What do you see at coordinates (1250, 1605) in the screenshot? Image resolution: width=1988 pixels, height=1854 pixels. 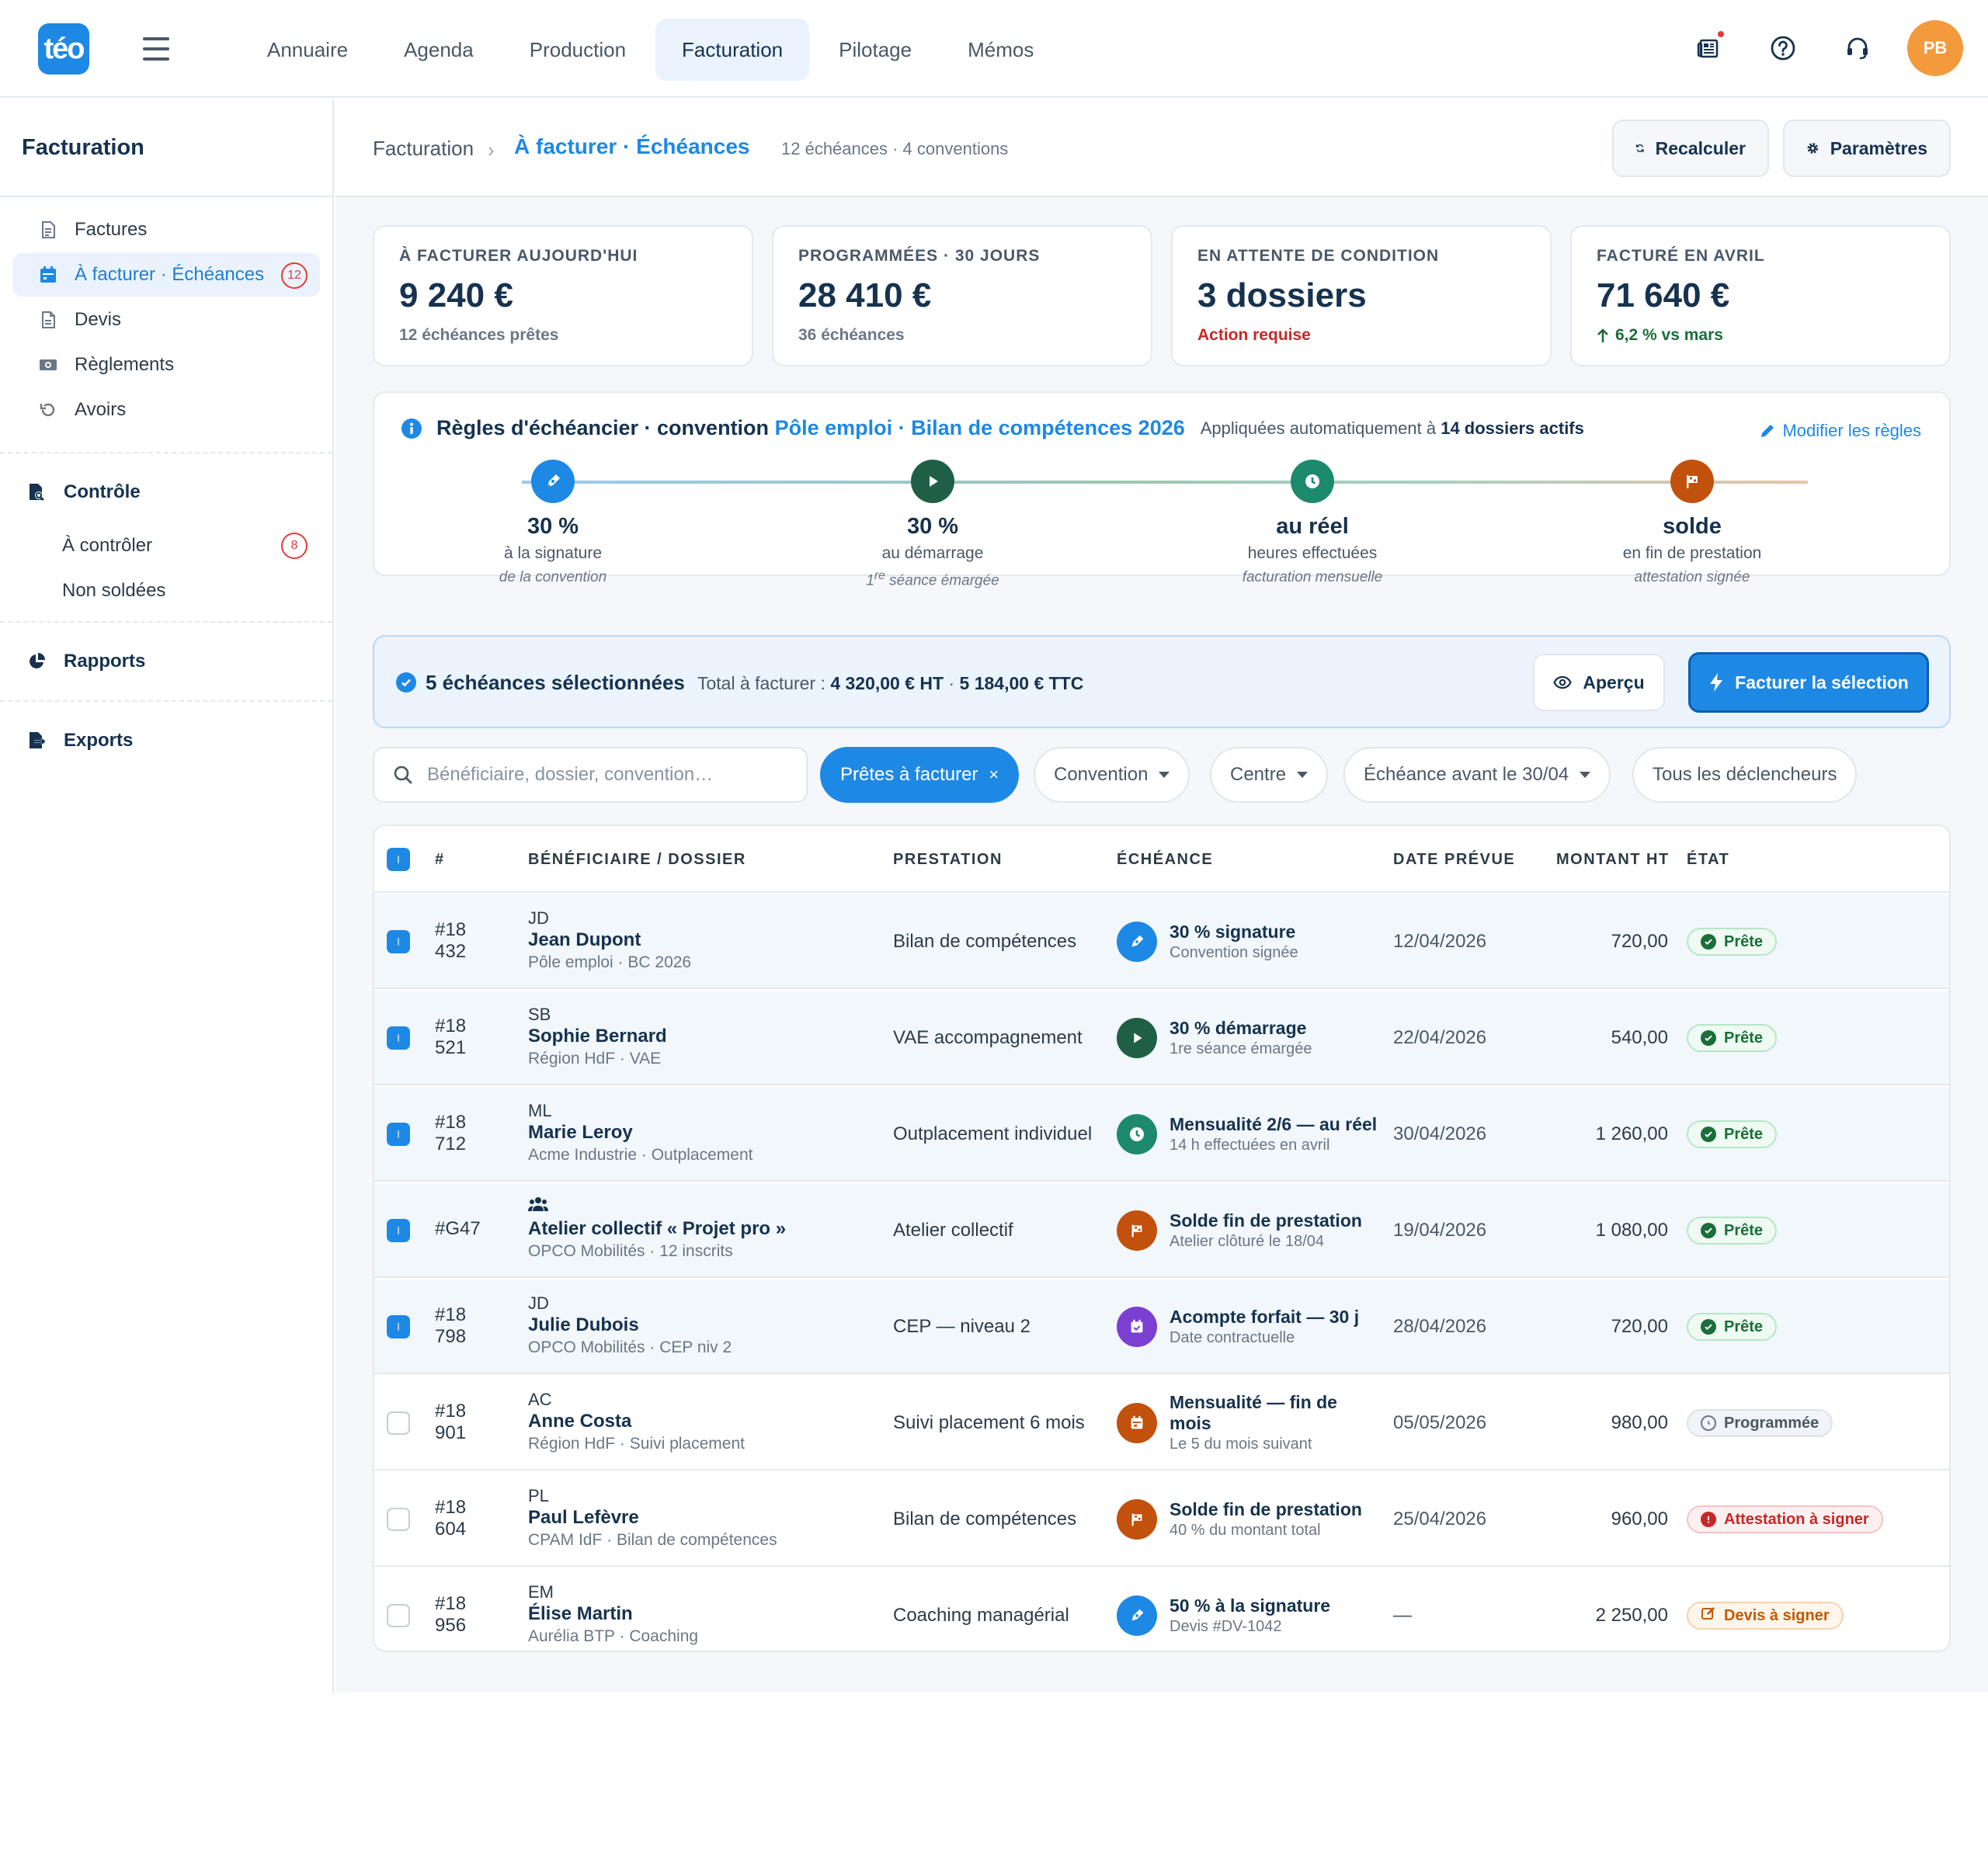 I see `echeance-title: 50 % à la signature` at bounding box center [1250, 1605].